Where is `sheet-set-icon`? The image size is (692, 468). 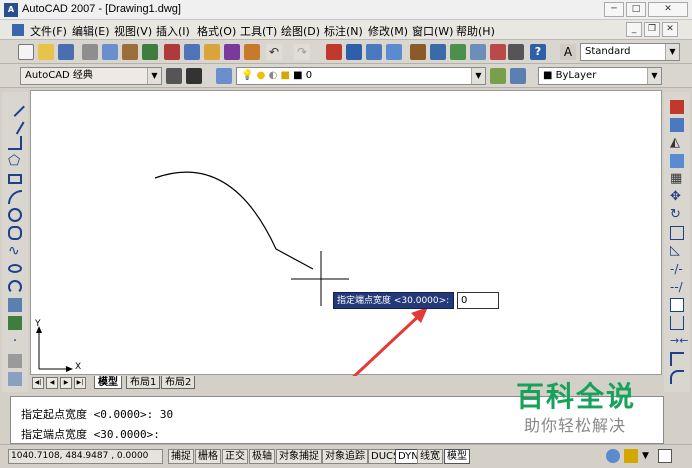 sheet-set-icon is located at coordinates (478, 52).